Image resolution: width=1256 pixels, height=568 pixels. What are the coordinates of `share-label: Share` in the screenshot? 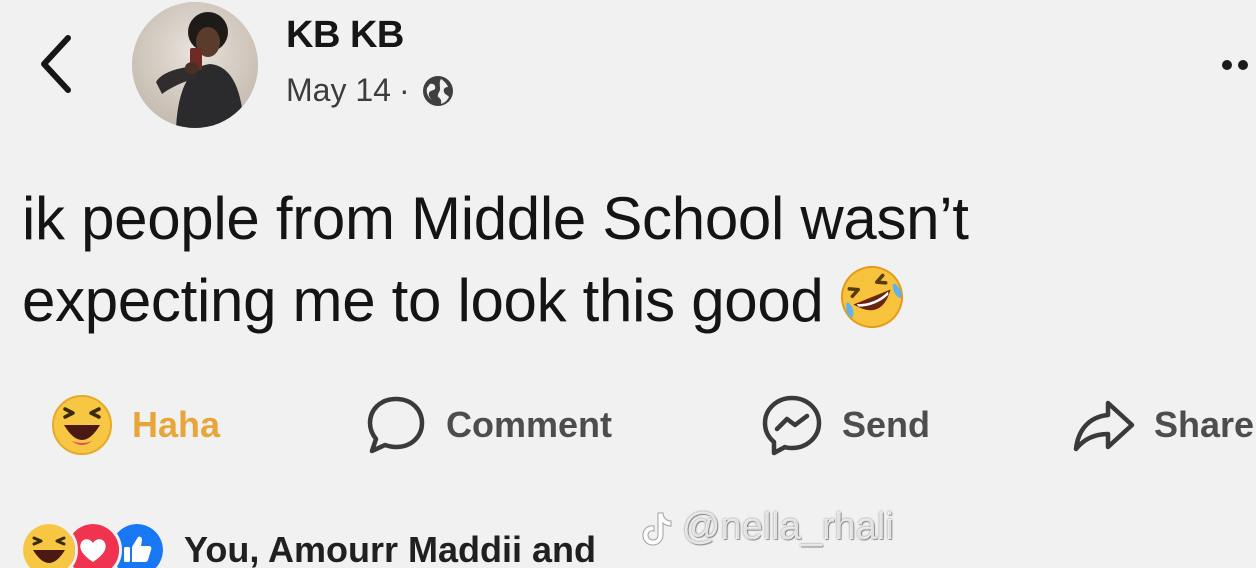 It's located at (1204, 424).